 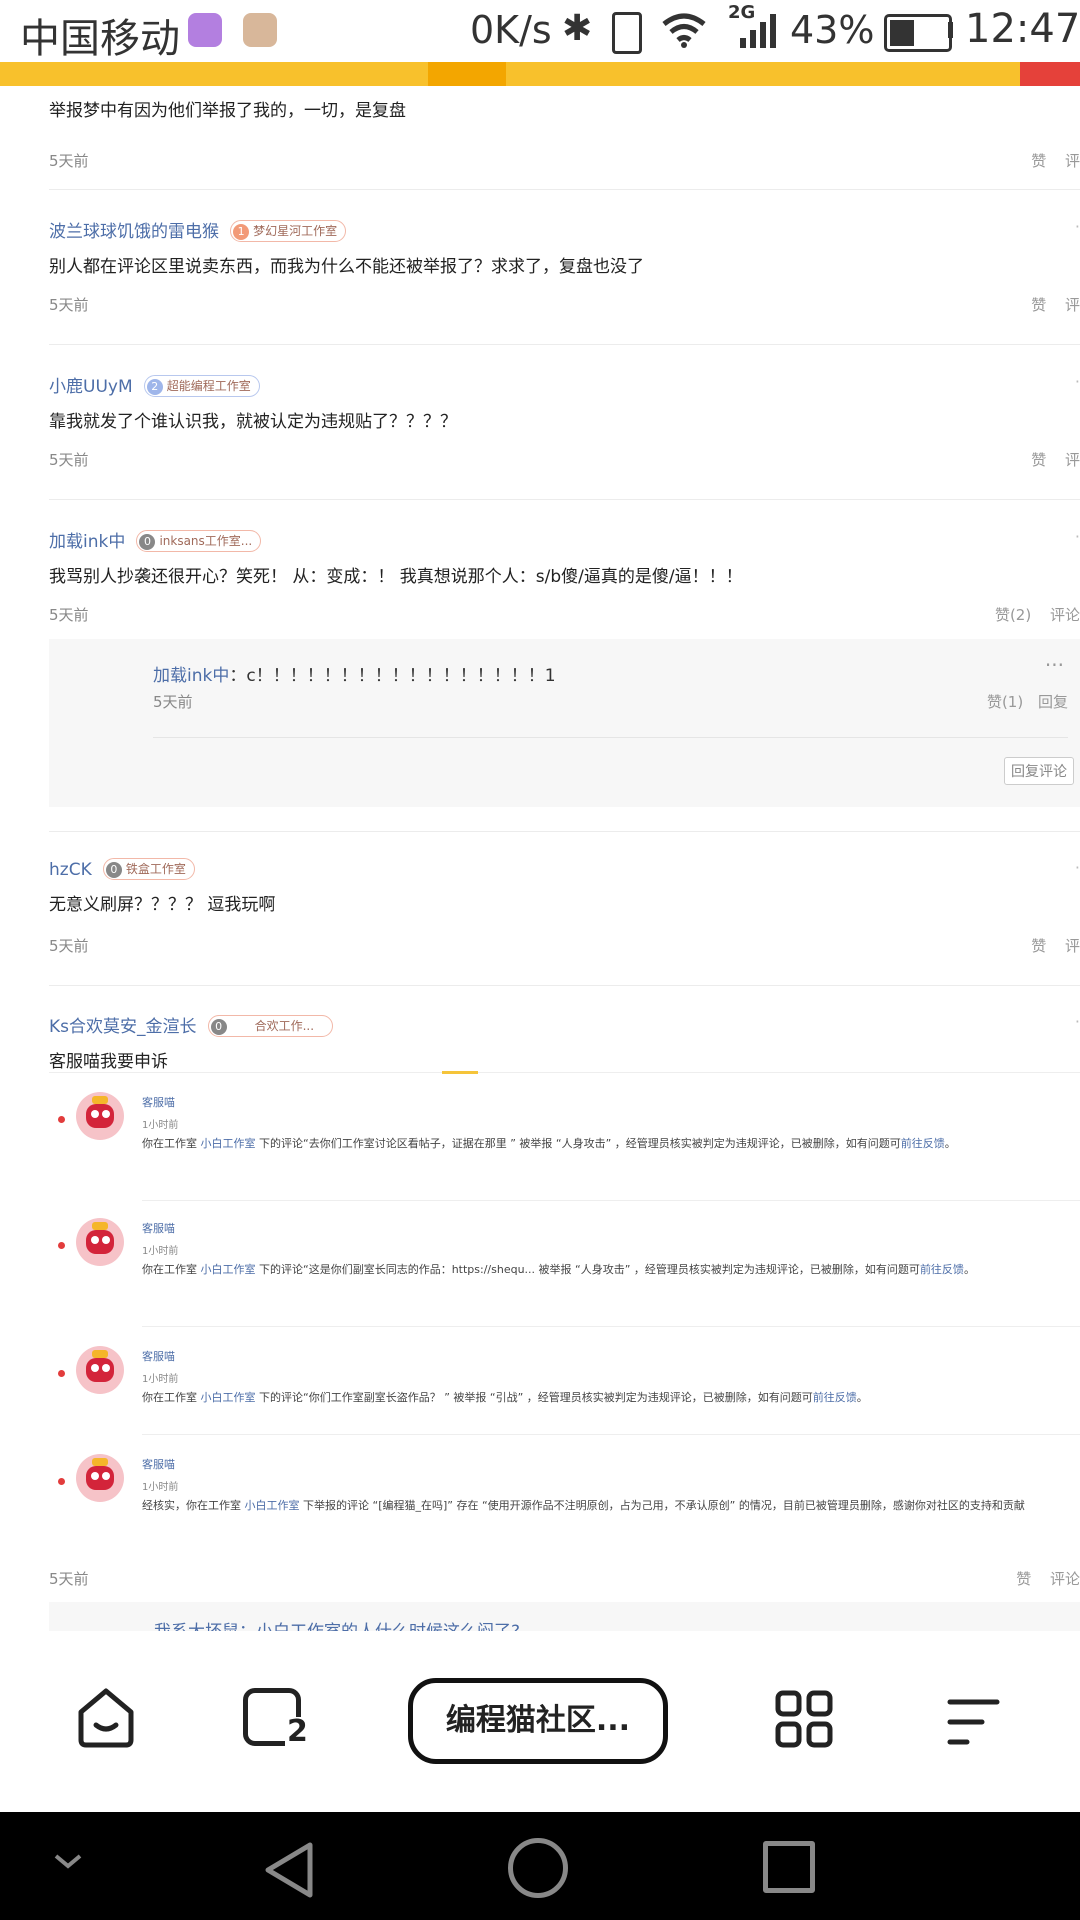 What do you see at coordinates (918, 33) in the screenshot?
I see `battery-icon` at bounding box center [918, 33].